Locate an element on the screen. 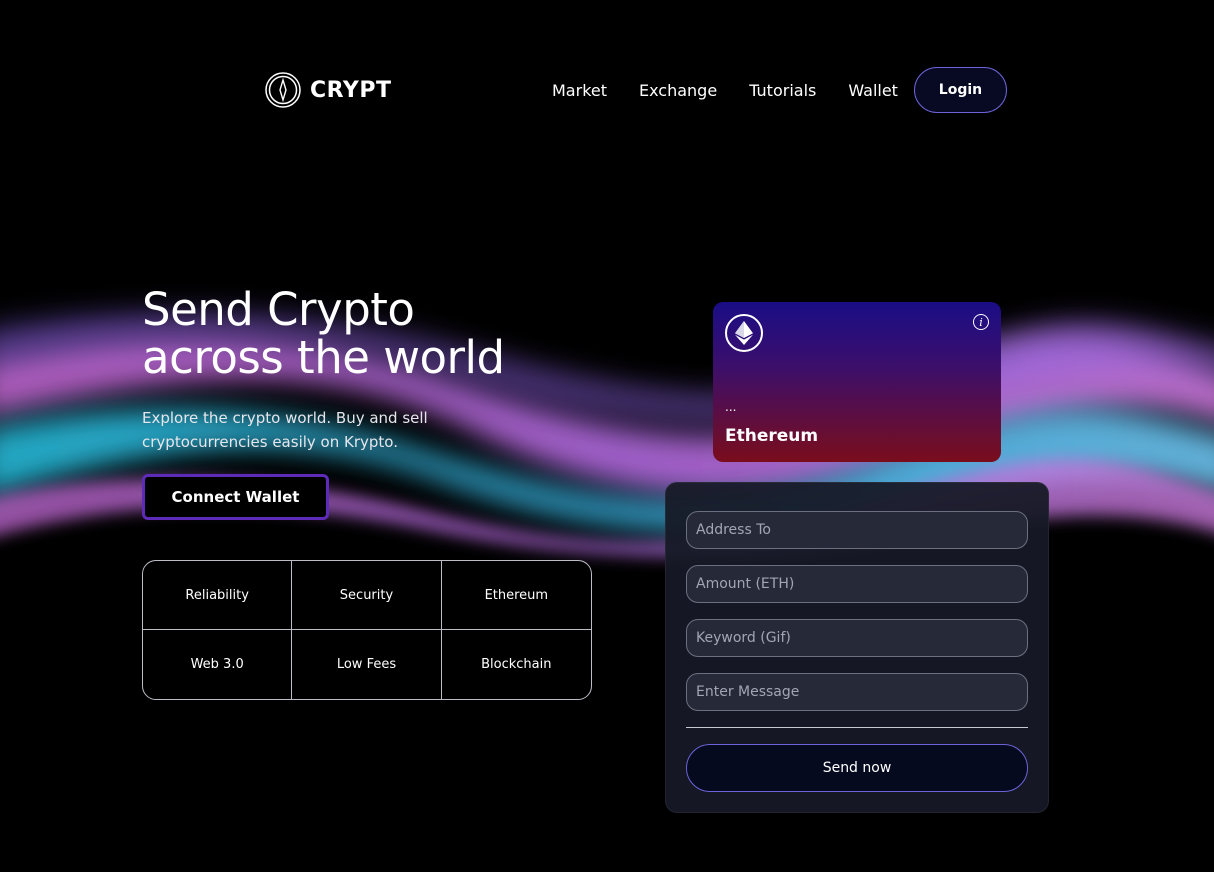 The width and height of the screenshot is (1214, 872). ethereum-diamond-glyph is located at coordinates (744, 333).